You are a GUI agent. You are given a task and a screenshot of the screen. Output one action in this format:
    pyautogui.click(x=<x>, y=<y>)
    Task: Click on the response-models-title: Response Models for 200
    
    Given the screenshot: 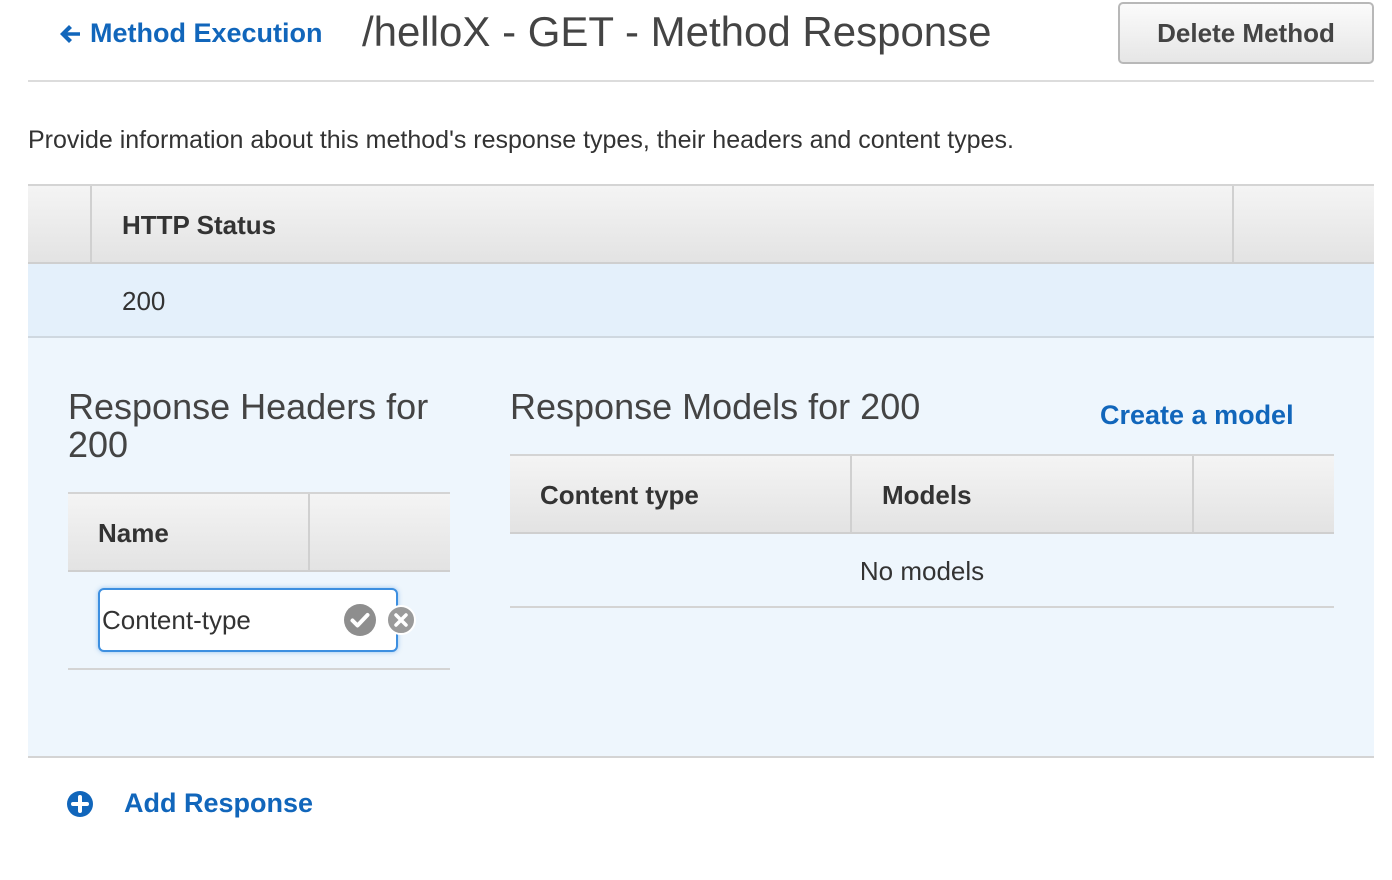 What is the action you would take?
    pyautogui.click(x=715, y=406)
    